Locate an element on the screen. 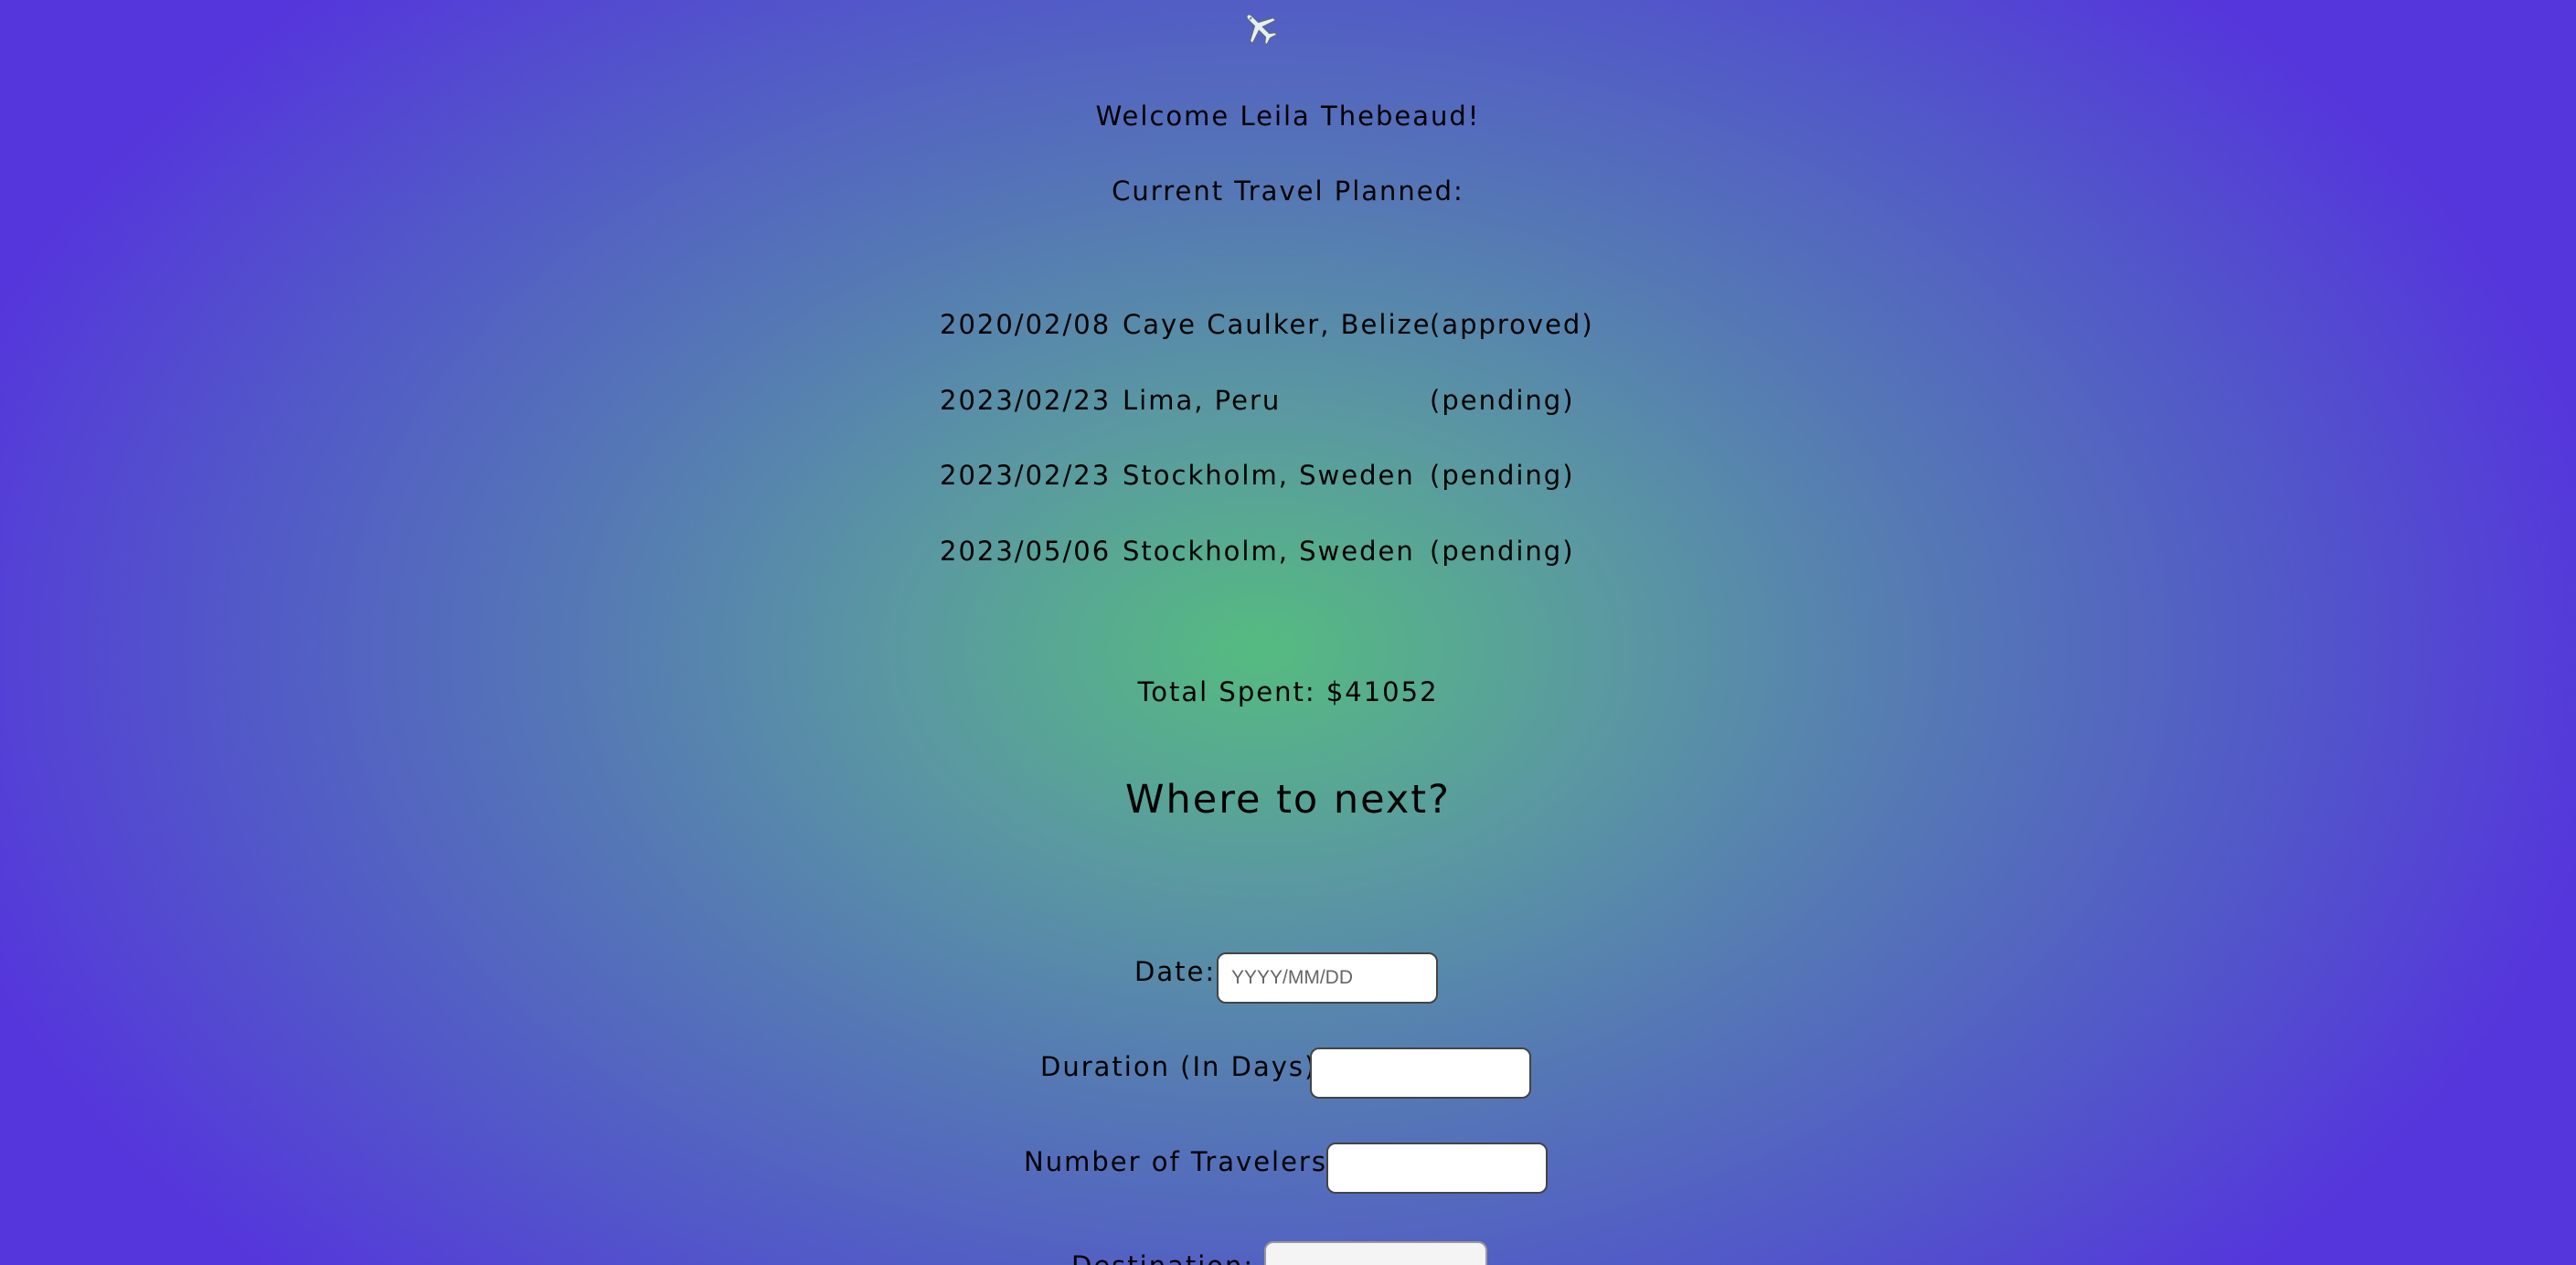 The height and width of the screenshot is (1265, 2576). new-trip-heading: Where to next? is located at coordinates (1287, 800).